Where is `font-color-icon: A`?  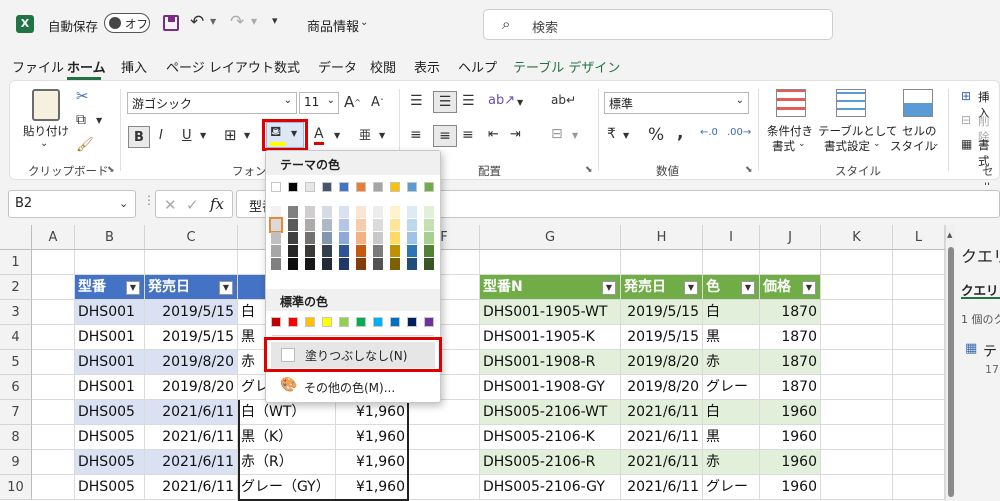
font-color-icon: A is located at coordinates (319, 135).